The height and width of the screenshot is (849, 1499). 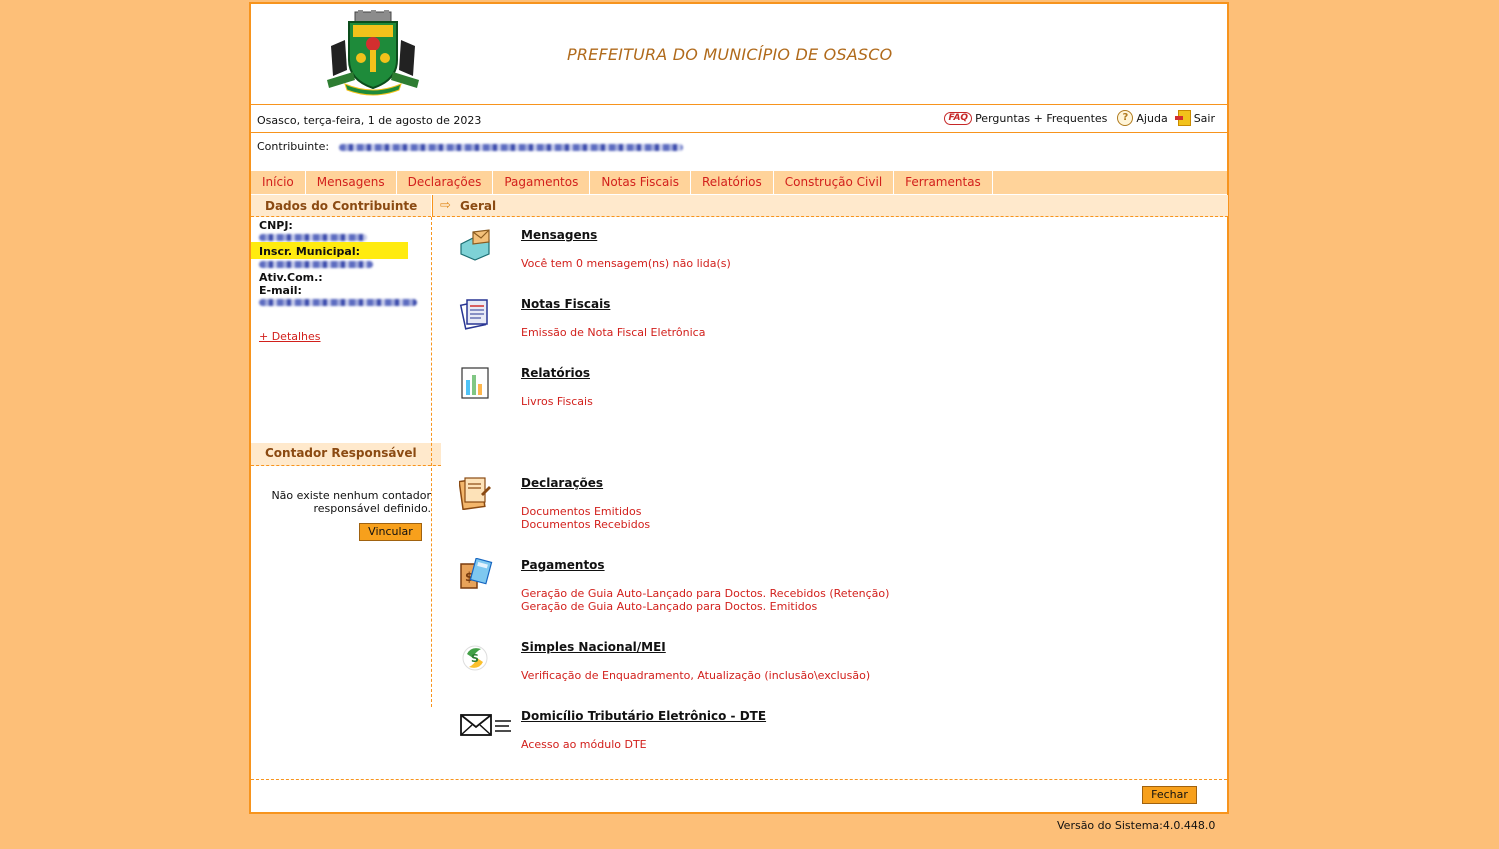 I want to click on menu-construcao-civil: Construção Civil, so click(x=834, y=182).